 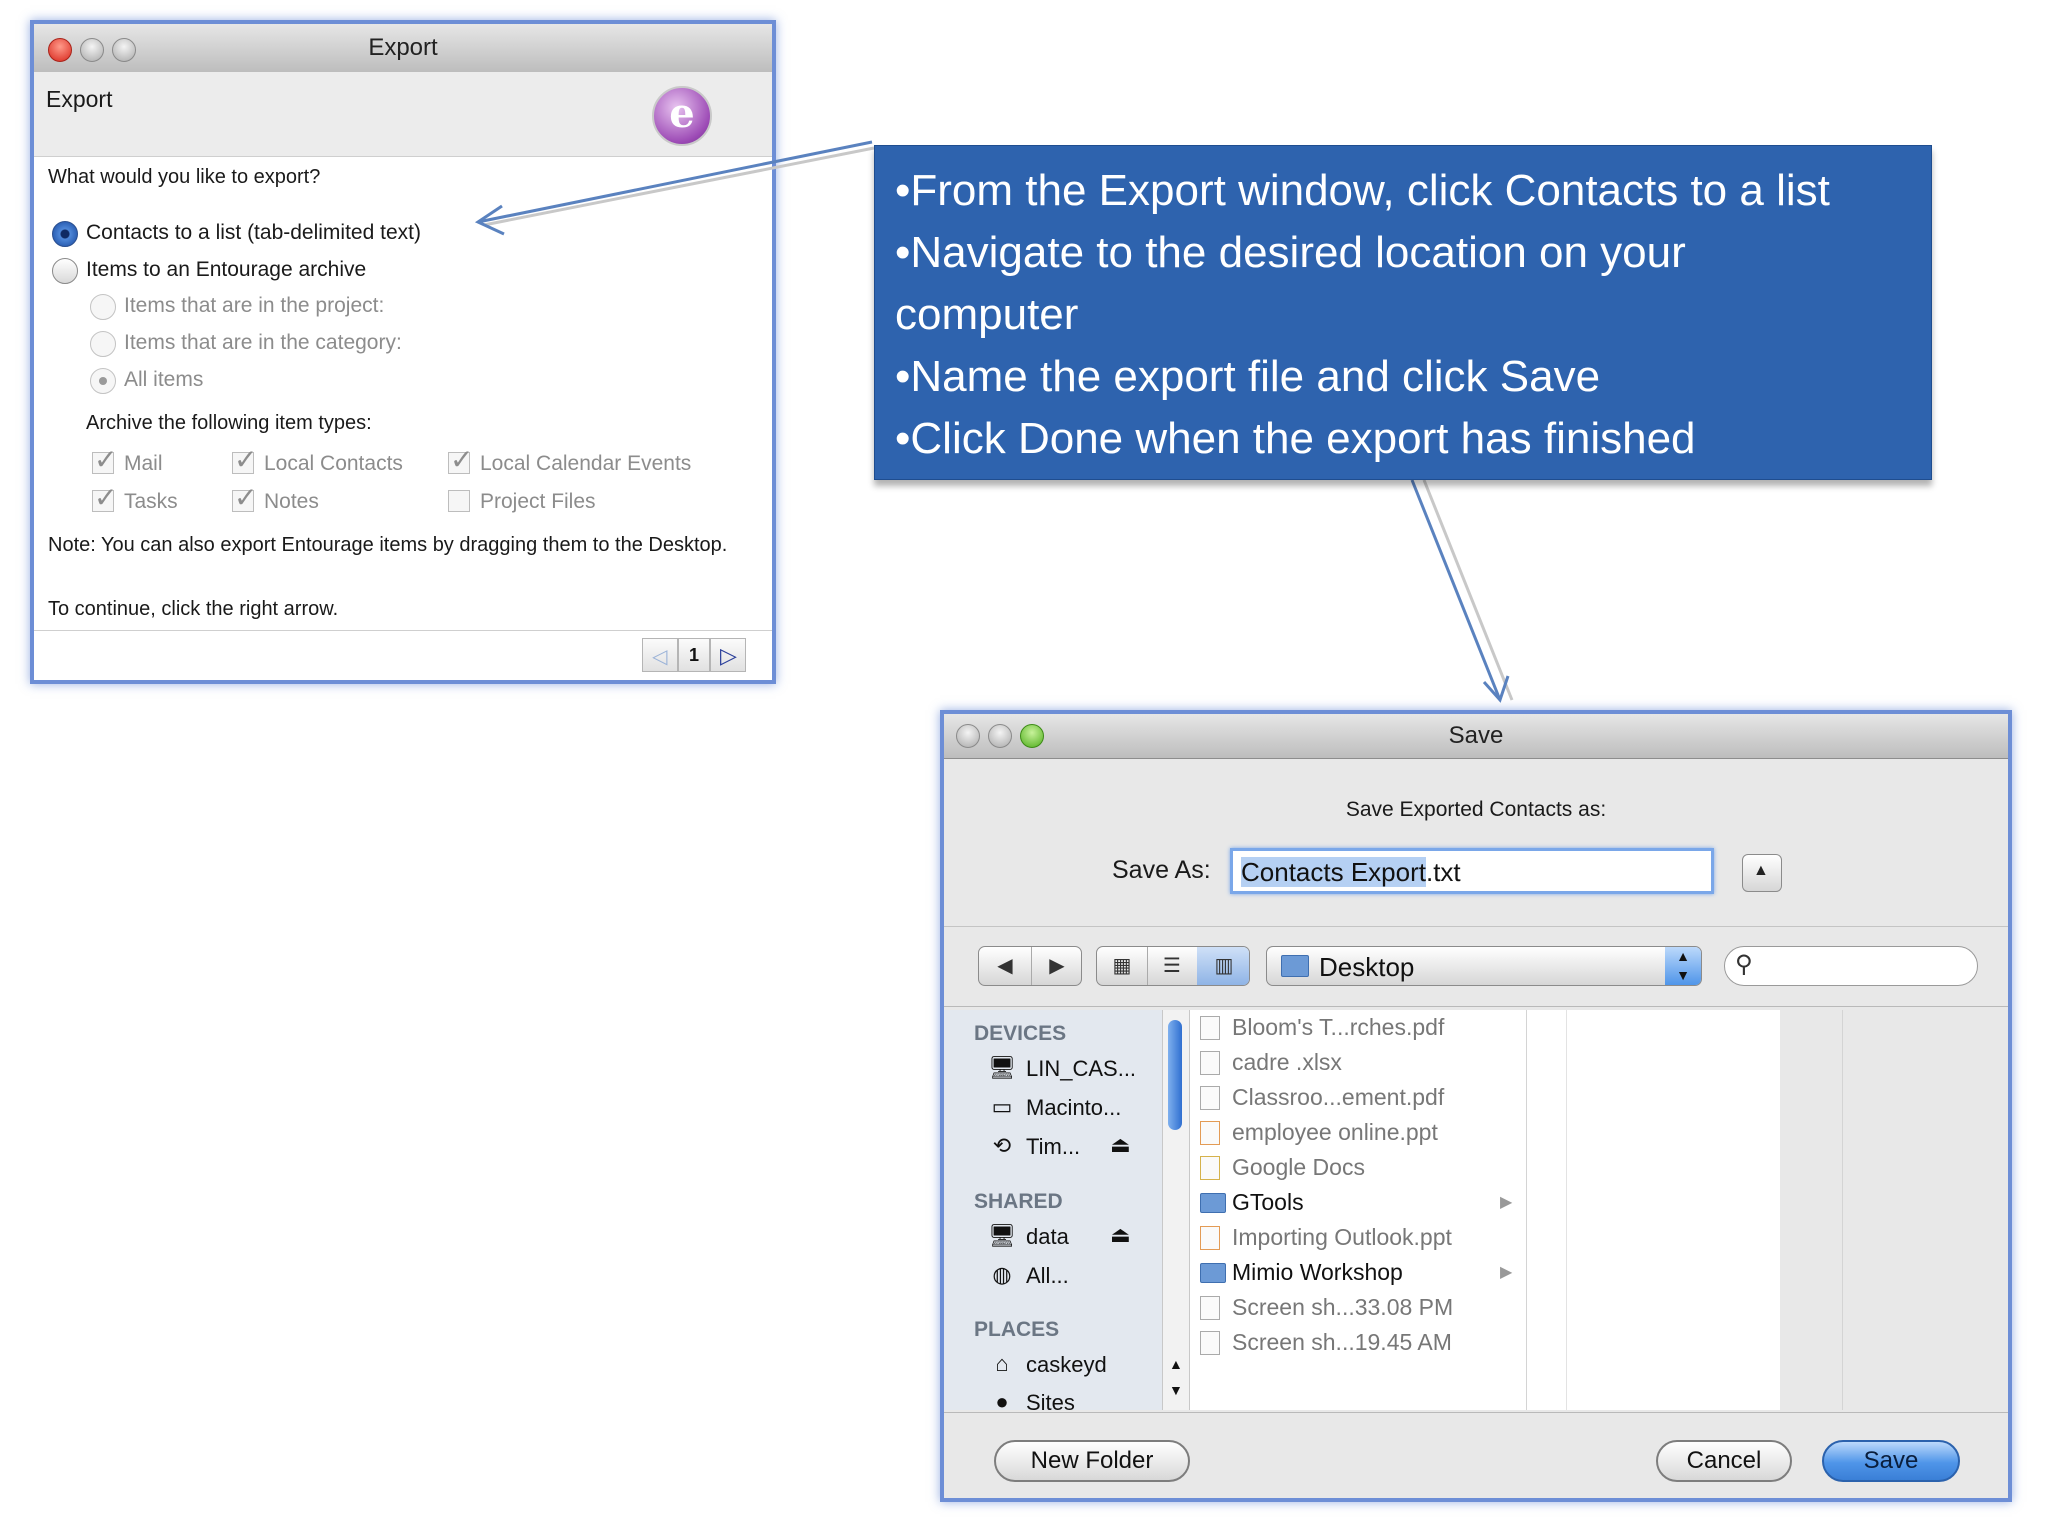 I want to click on sidebar-places-heading: PLACES, so click(x=1016, y=1330).